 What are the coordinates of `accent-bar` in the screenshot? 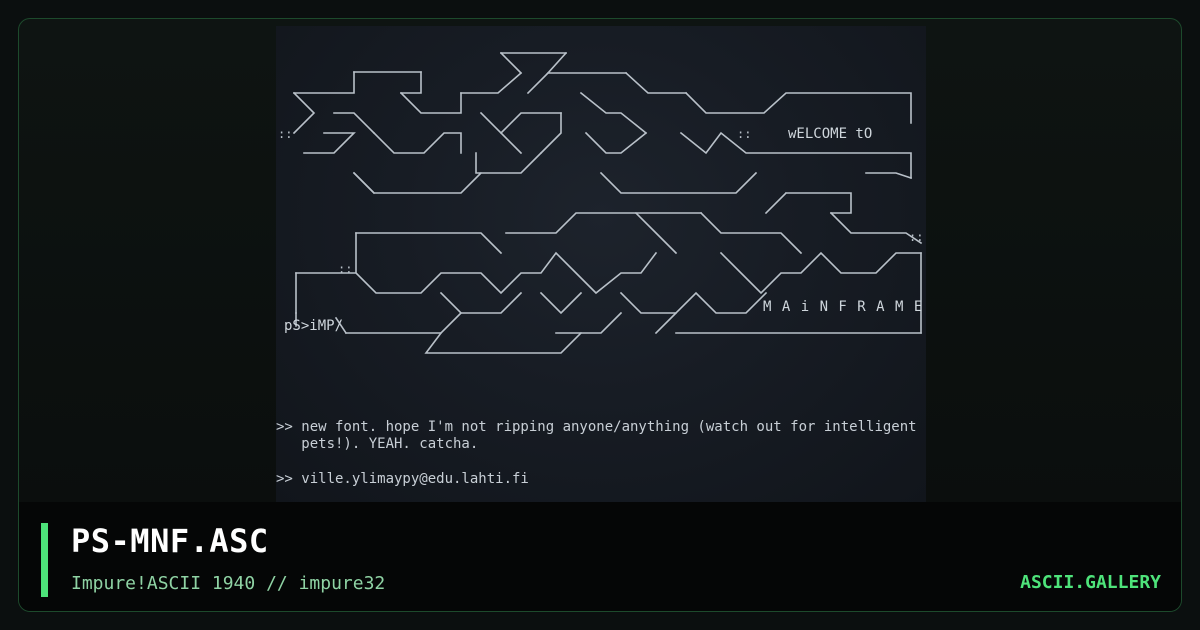 It's located at (44, 560).